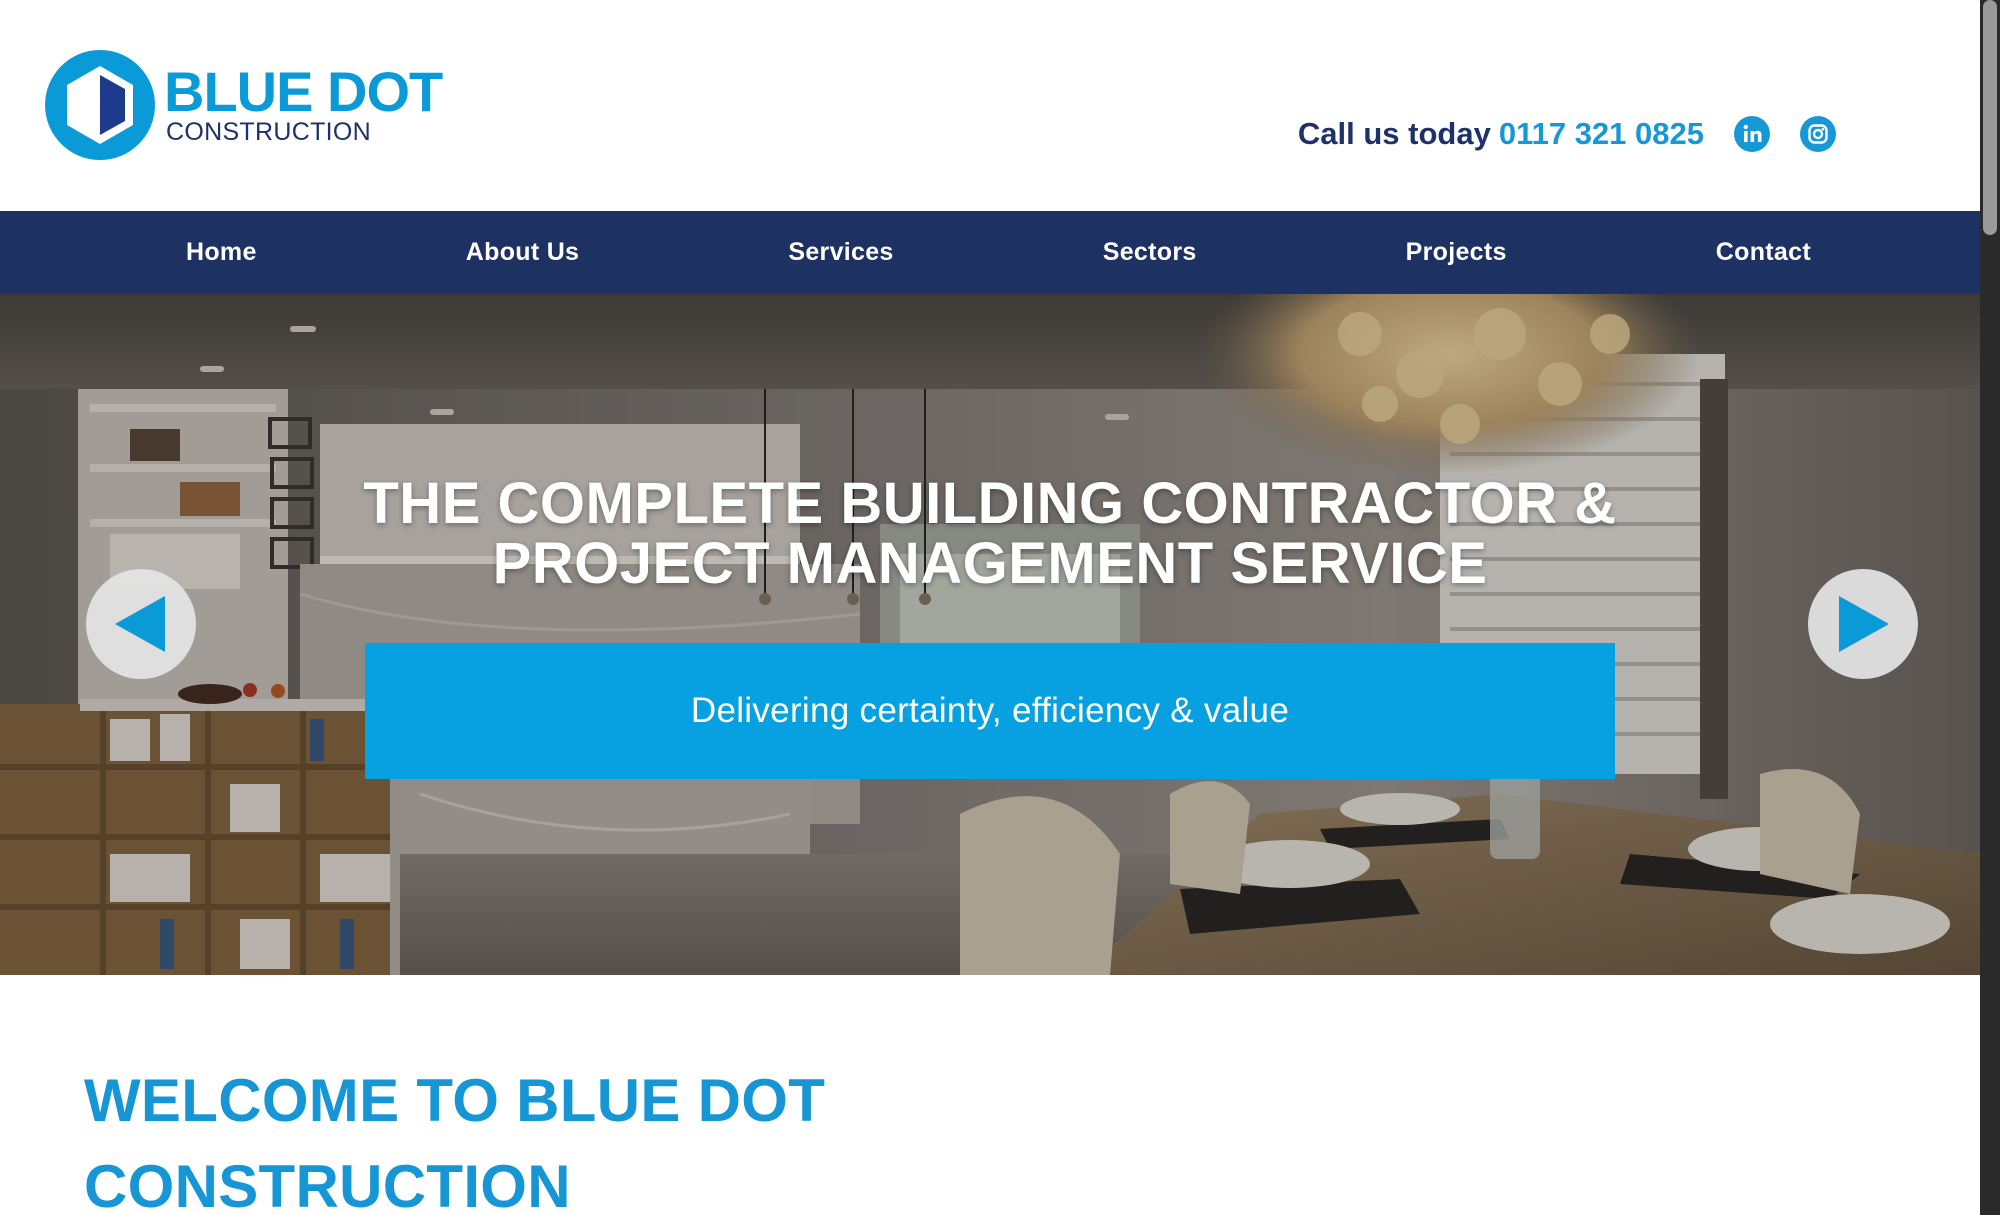 The height and width of the screenshot is (1215, 2000). I want to click on arrow-right-icon, so click(1864, 624).